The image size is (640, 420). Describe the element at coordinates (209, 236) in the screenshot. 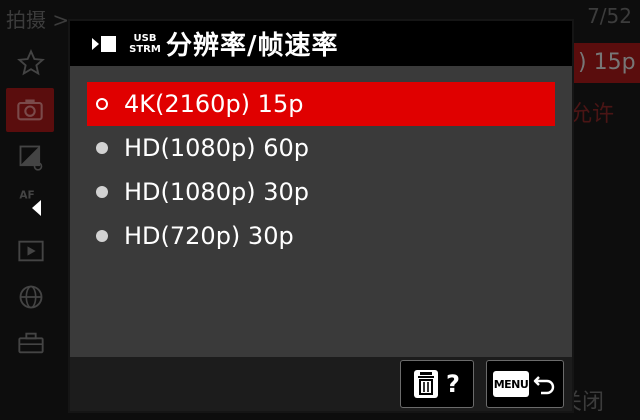

I see `option-label: HD(720p) 30p` at that location.